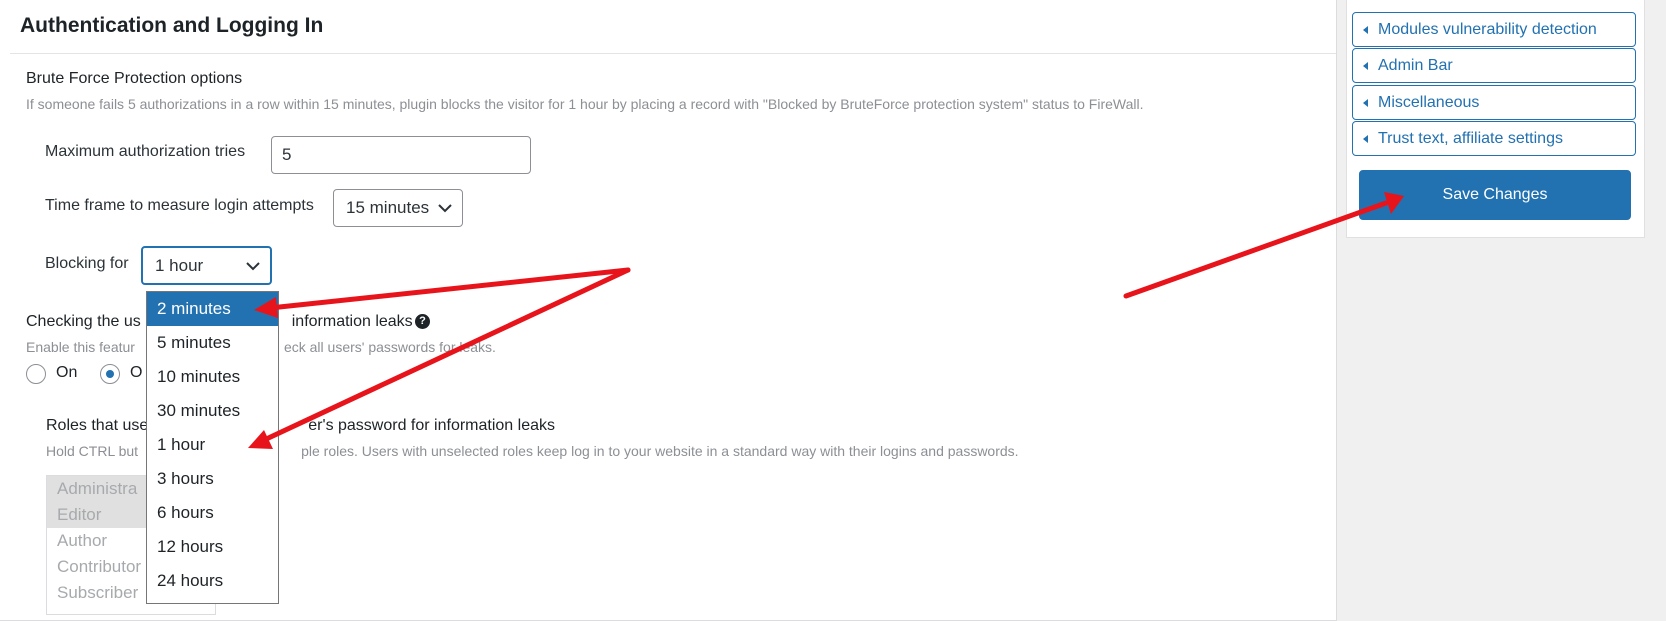 Image resolution: width=1666 pixels, height=621 pixels. Describe the element at coordinates (83, 321) in the screenshot. I see `leak-check-title-start: Checking the us` at that location.